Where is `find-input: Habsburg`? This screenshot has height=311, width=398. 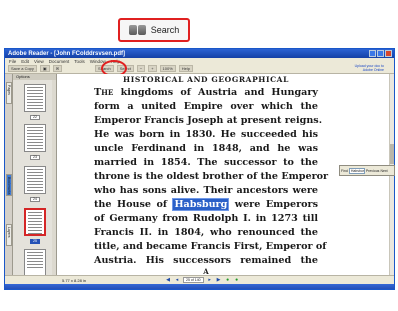 find-input: Habsburg is located at coordinates (356, 170).